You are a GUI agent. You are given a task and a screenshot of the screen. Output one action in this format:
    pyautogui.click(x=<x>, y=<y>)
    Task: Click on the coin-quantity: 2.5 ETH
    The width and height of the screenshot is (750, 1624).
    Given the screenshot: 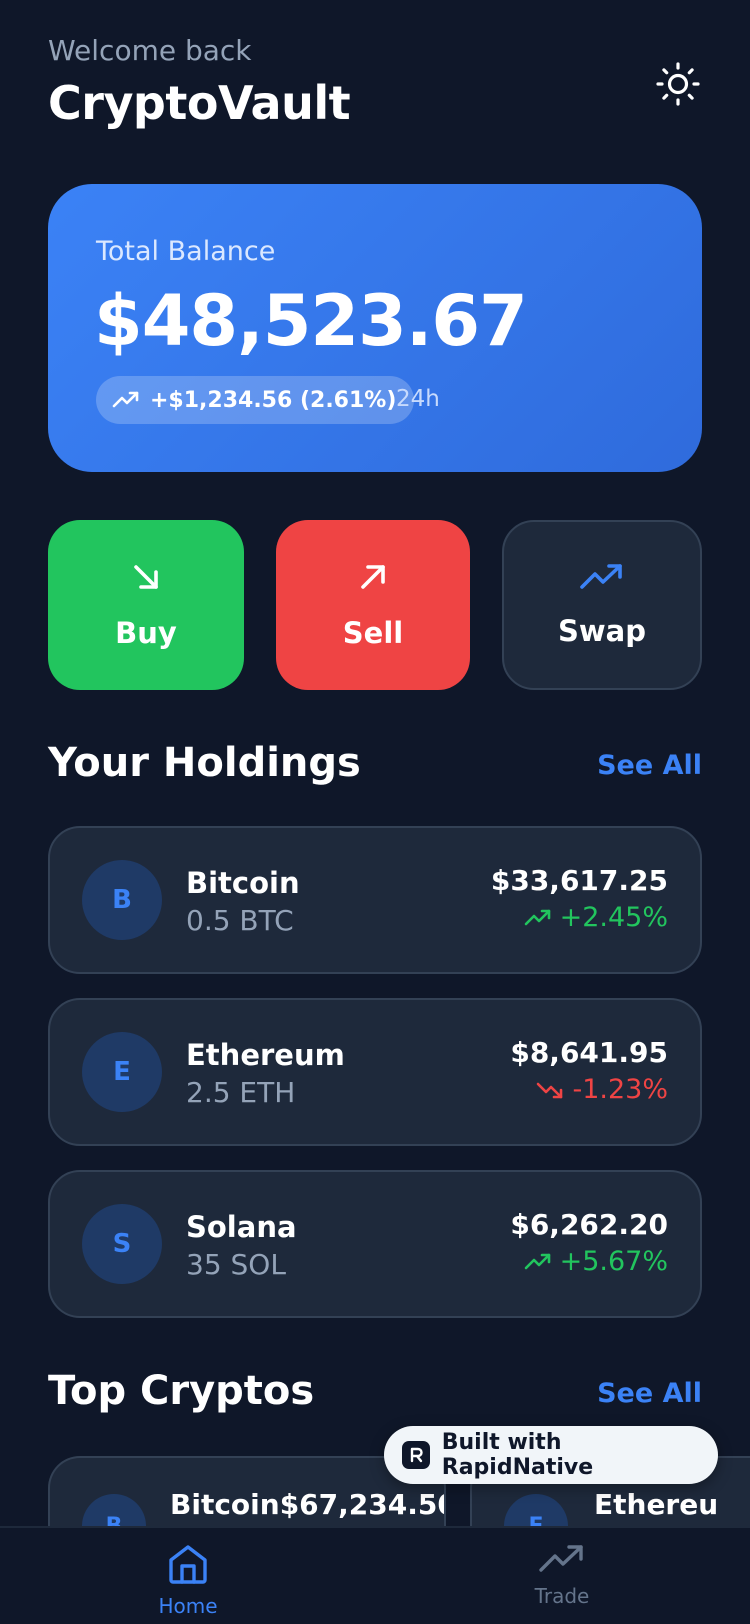 What is the action you would take?
    pyautogui.click(x=241, y=1092)
    